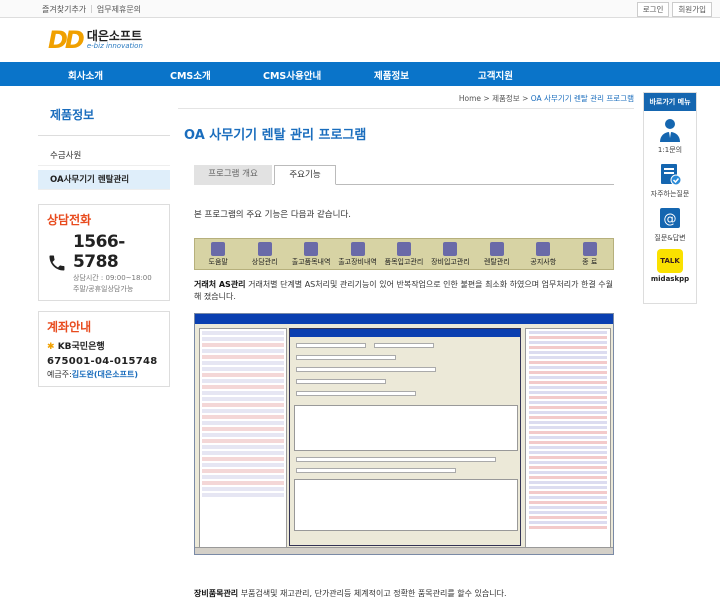  What do you see at coordinates (57, 263) in the screenshot?
I see `phone-icon` at bounding box center [57, 263].